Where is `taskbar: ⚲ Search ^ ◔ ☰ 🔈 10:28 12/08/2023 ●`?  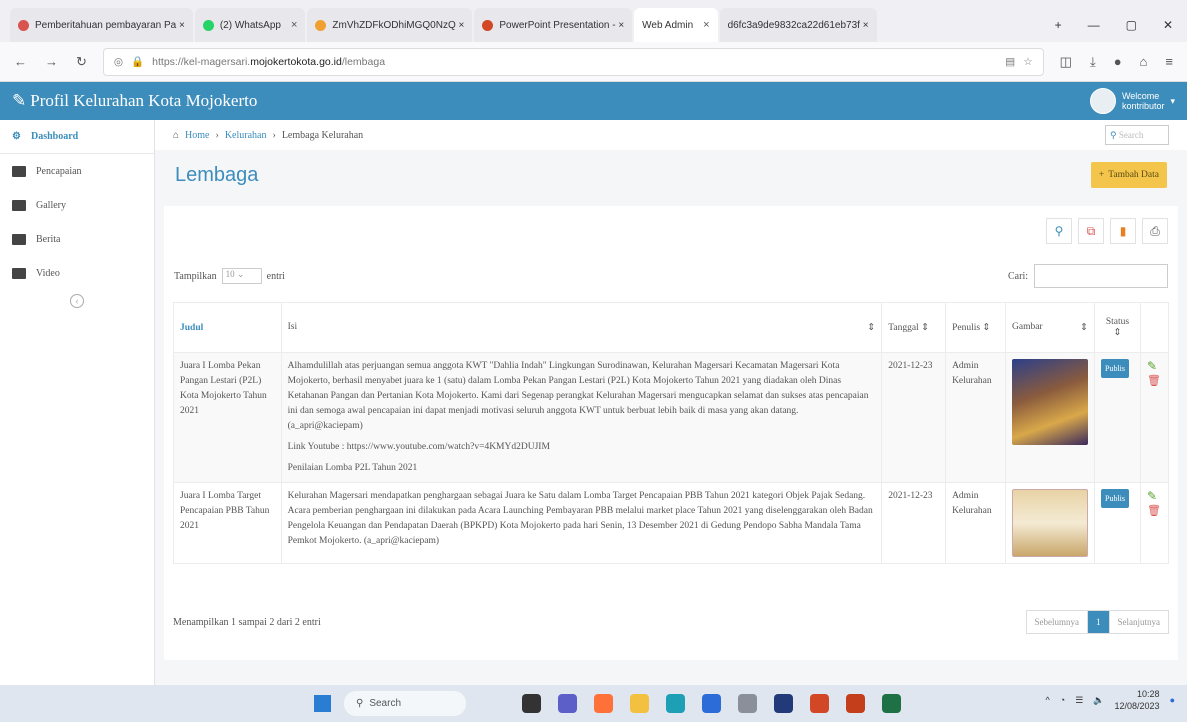 taskbar: ⚲ Search ^ ◔ ☰ 🔈 10:28 12/08/2023 ● is located at coordinates (593, 703).